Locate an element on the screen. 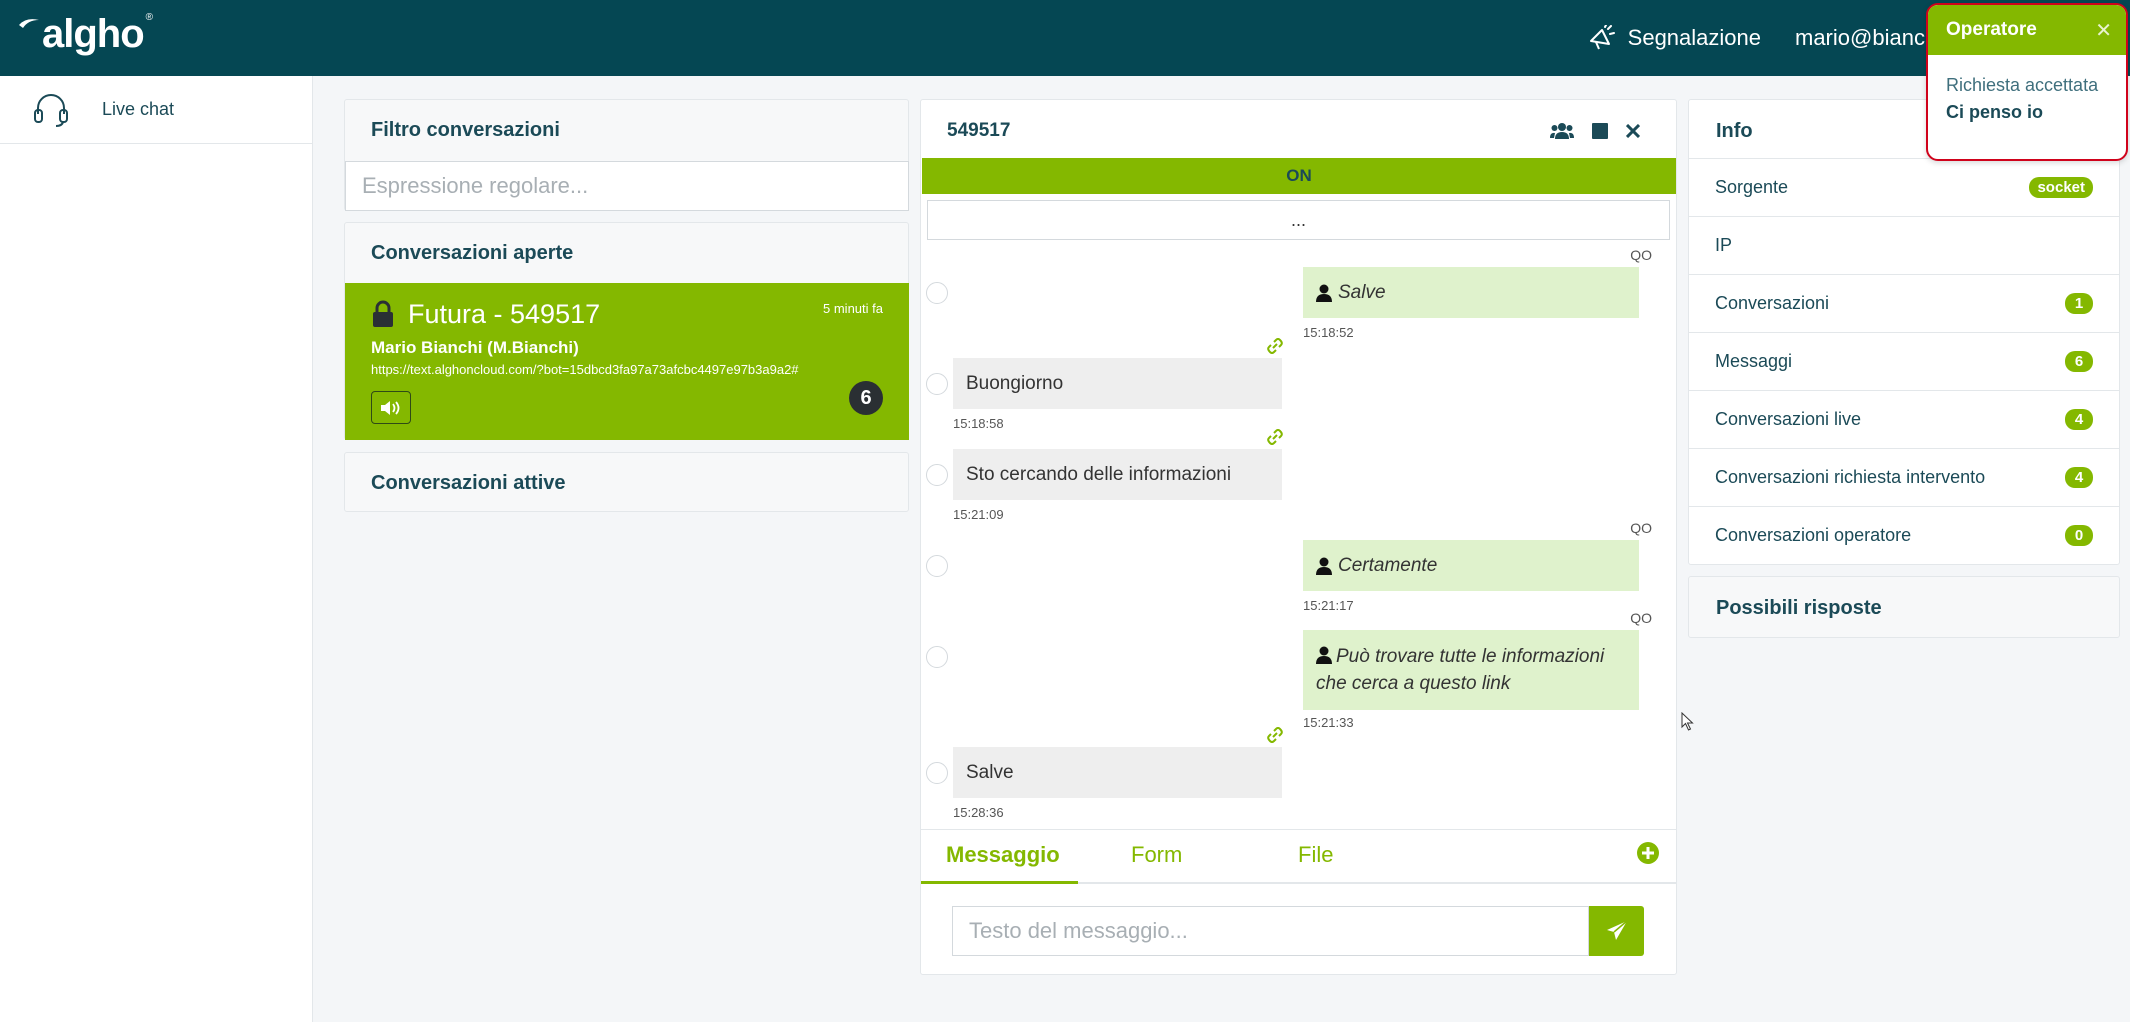  info-badge: socket is located at coordinates (2061, 187).